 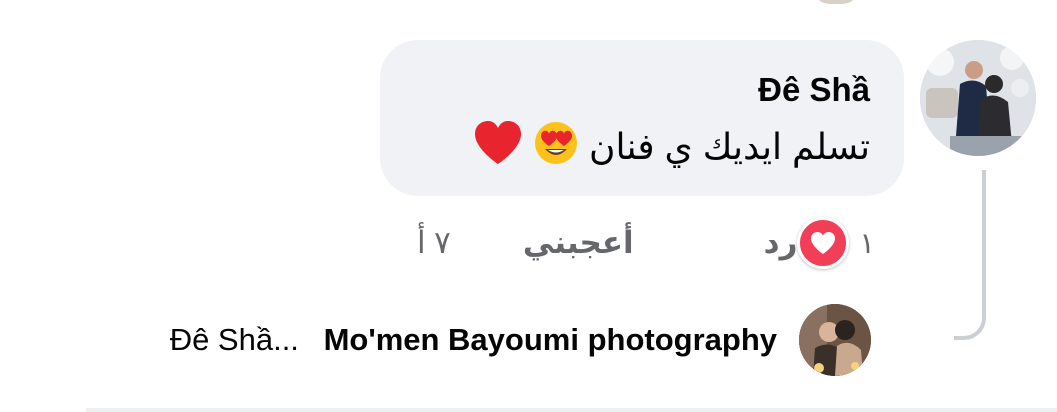 What do you see at coordinates (835, 340) in the screenshot?
I see `reply-author-avatar` at bounding box center [835, 340].